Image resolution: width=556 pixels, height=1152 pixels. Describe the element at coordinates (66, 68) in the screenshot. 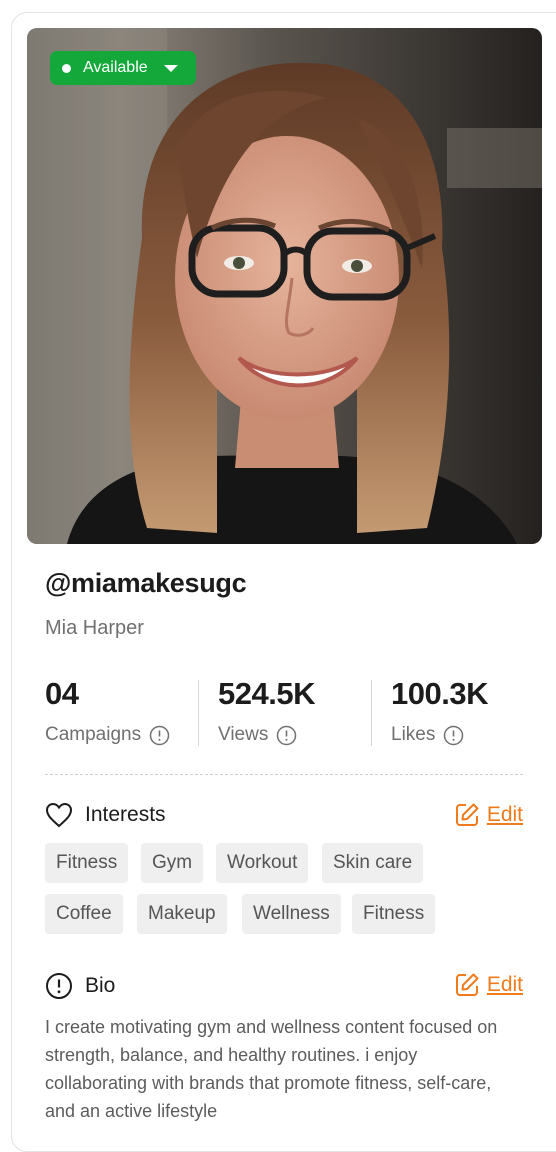

I see `status-dot-icon` at that location.